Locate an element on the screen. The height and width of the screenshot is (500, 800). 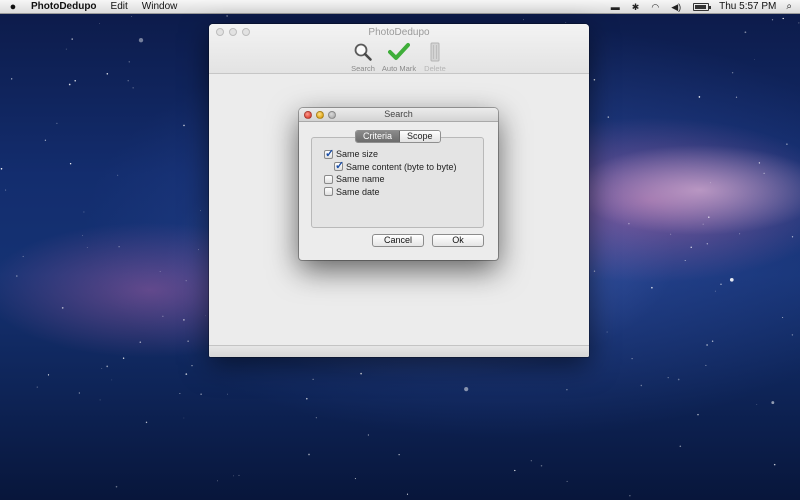
checkmark-icon is located at coordinates (399, 52).